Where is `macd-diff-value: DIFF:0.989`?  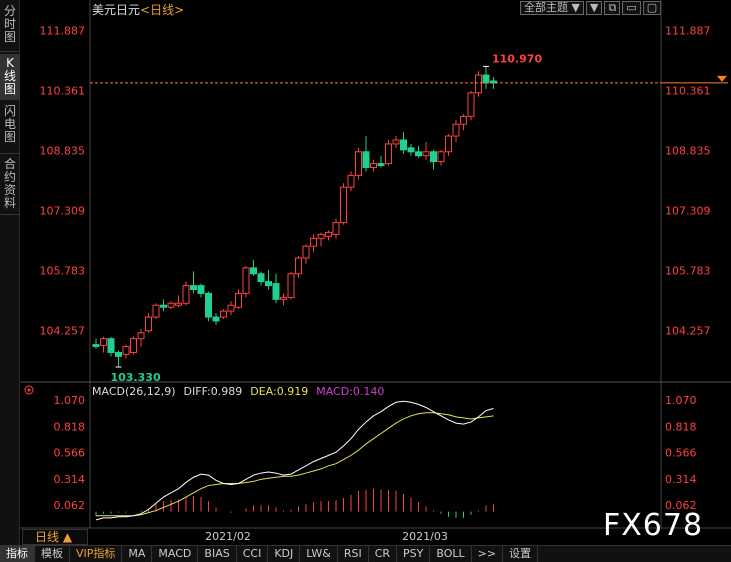 macd-diff-value: DIFF:0.989 is located at coordinates (213, 391).